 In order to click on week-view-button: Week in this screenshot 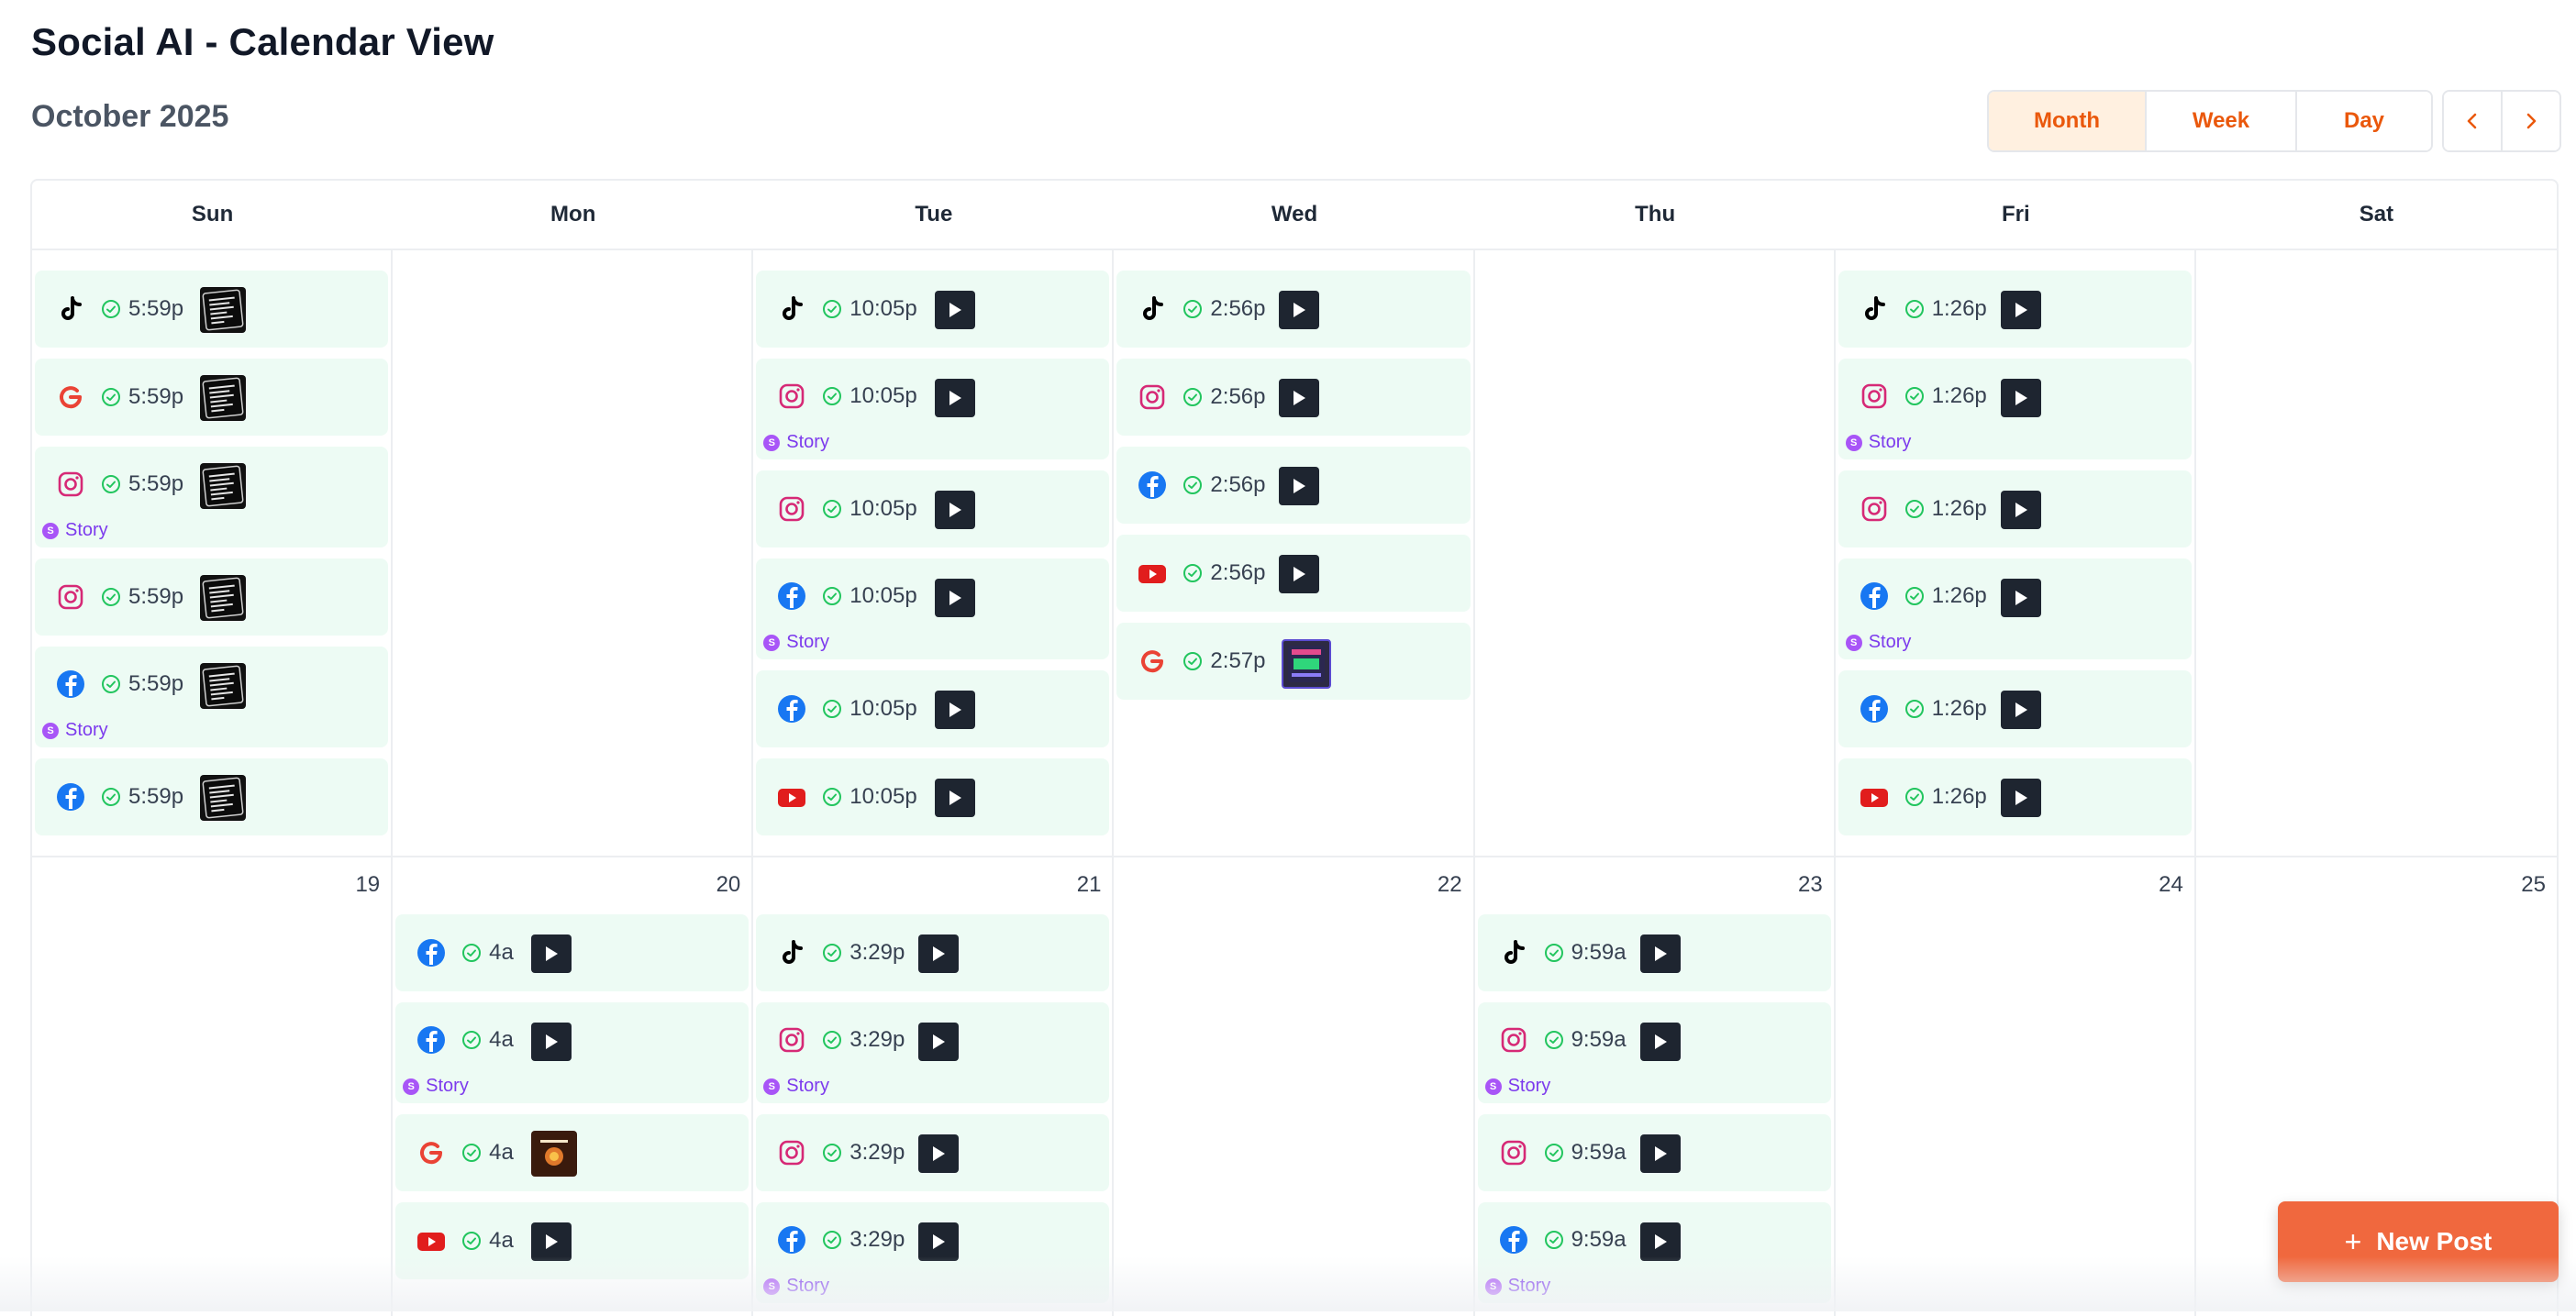, I will do `click(2222, 121)`.